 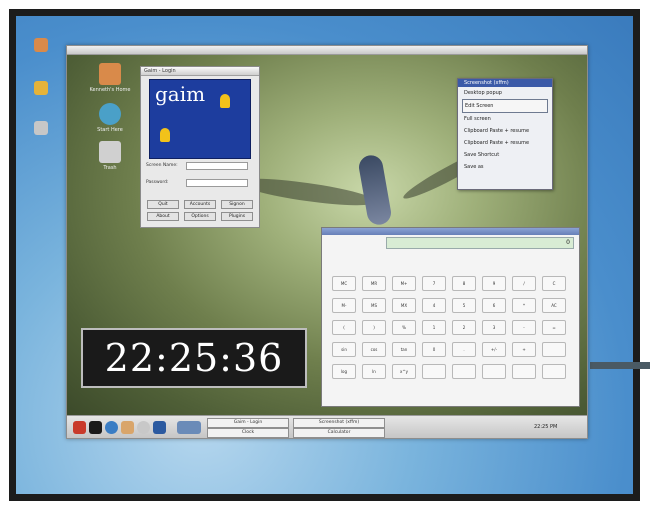 What do you see at coordinates (494, 327) in the screenshot?
I see `calculator-key: 3` at bounding box center [494, 327].